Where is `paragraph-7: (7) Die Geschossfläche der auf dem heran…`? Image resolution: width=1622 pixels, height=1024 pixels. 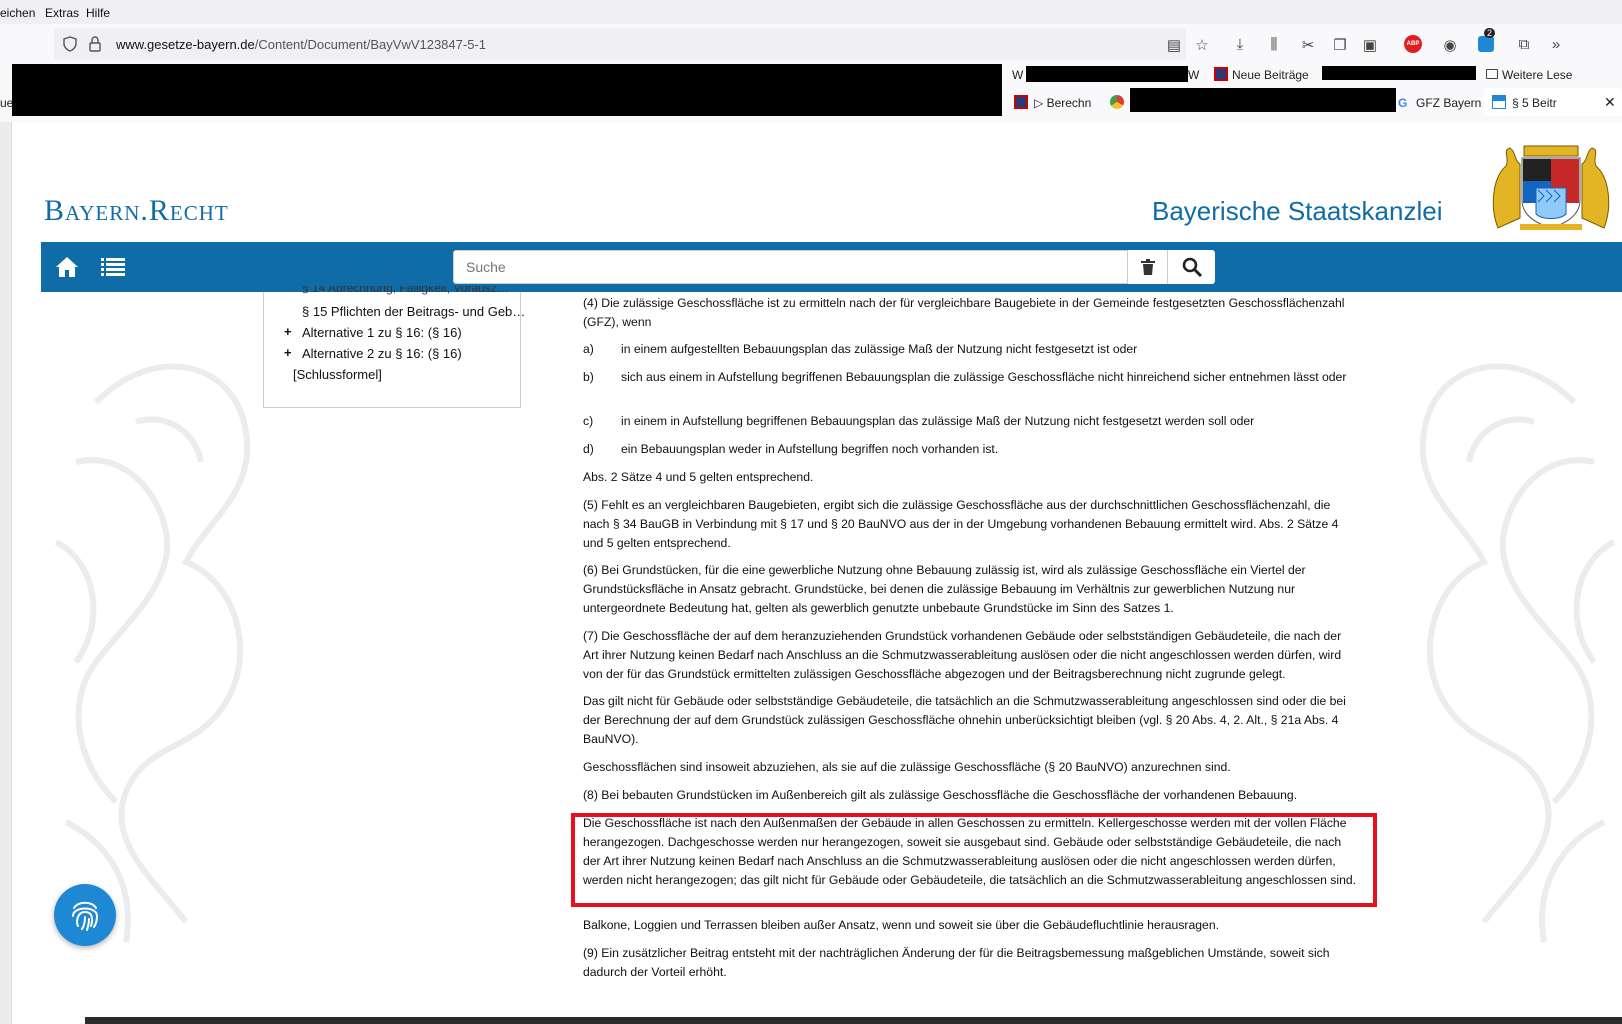
paragraph-7: (7) Die Geschossfläche der auf dem heran… is located at coordinates (962, 655).